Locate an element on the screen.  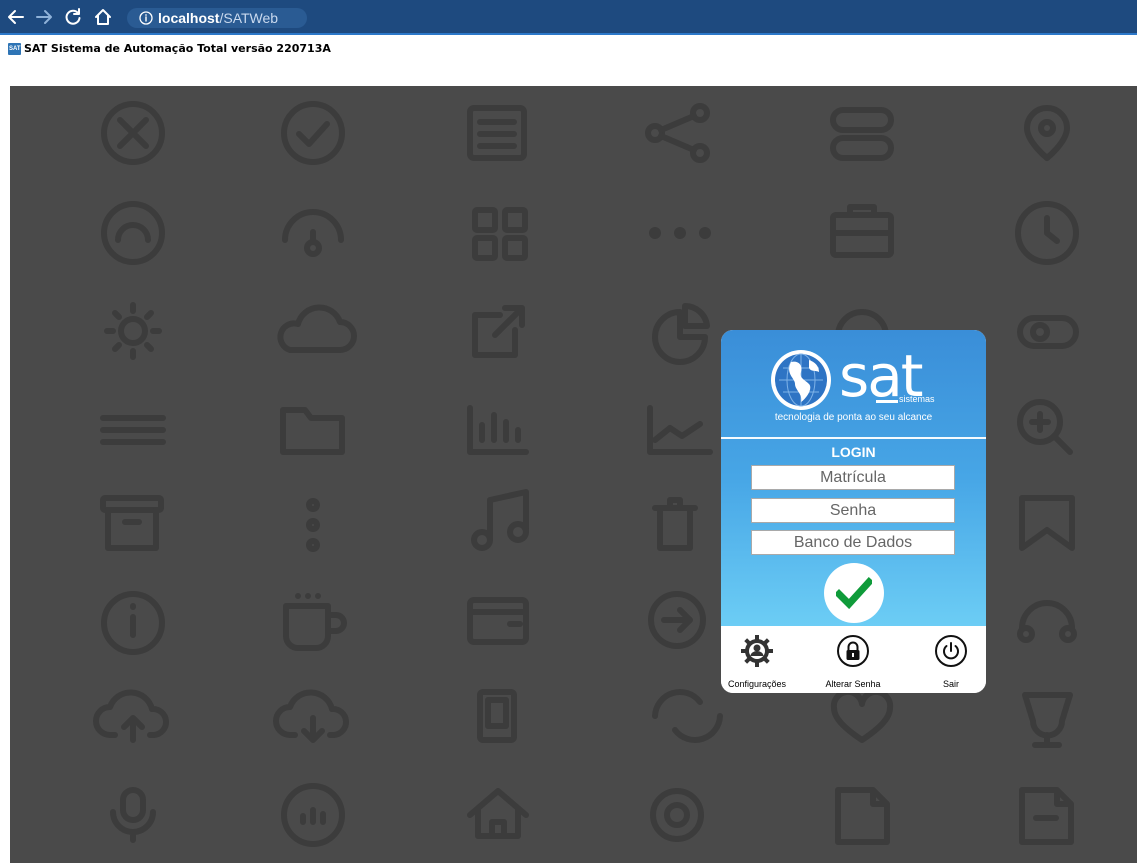
bg-line-chart-icon is located at coordinates (680, 430).